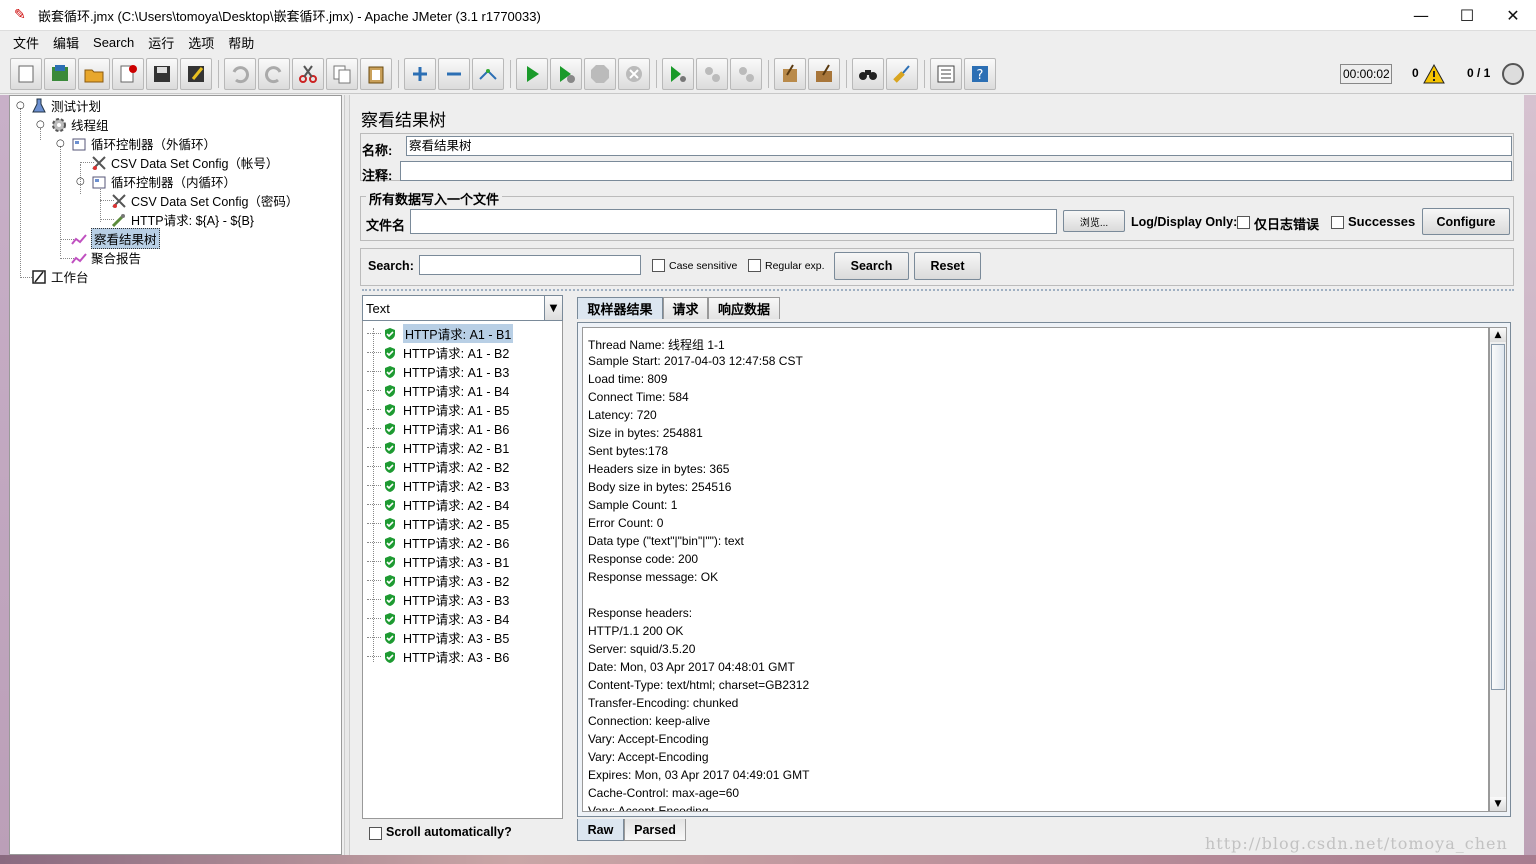 The width and height of the screenshot is (1536, 864). Describe the element at coordinates (938, 290) in the screenshot. I see `split-divider` at that location.